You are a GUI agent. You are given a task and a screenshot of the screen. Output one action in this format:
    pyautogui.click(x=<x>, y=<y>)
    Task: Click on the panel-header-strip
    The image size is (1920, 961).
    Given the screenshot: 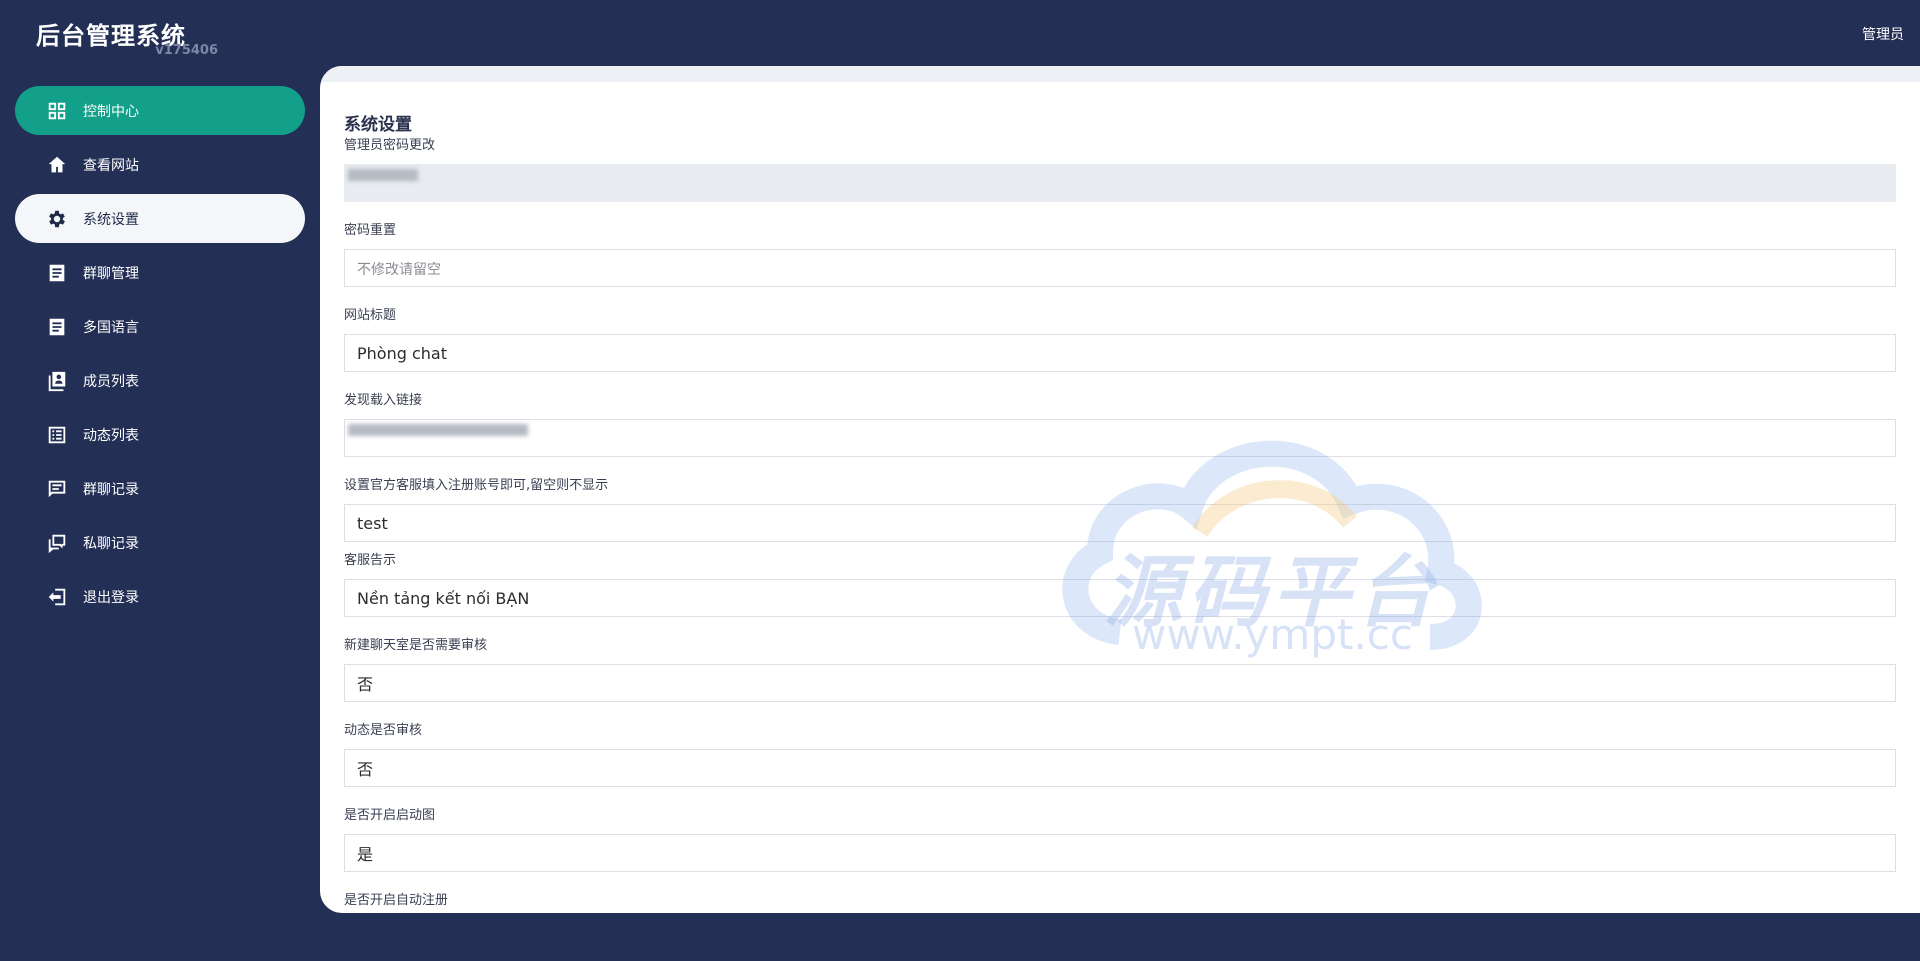 What is the action you would take?
    pyautogui.click(x=1120, y=74)
    